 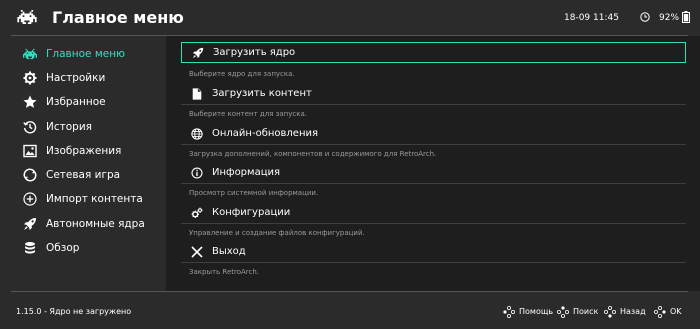 What do you see at coordinates (30, 175) in the screenshot?
I see `netplay-icon` at bounding box center [30, 175].